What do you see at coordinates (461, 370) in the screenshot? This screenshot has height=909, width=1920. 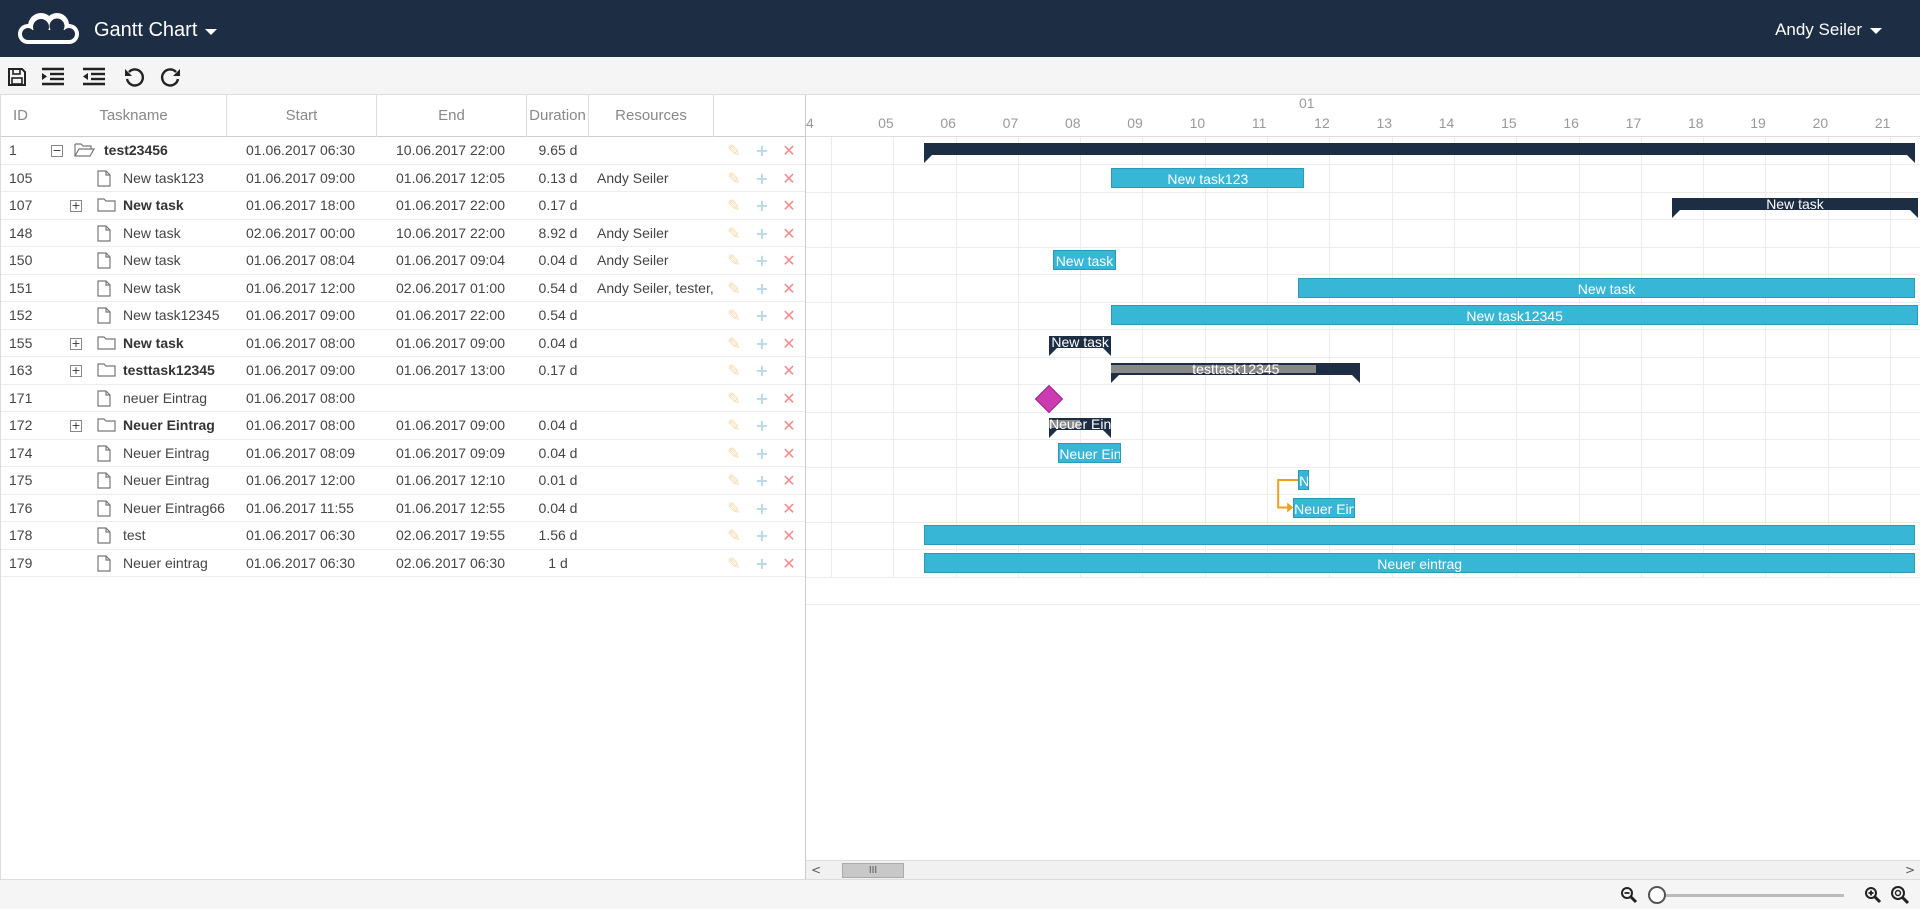 I see `cell-end: 01.06.2017 13:00` at bounding box center [461, 370].